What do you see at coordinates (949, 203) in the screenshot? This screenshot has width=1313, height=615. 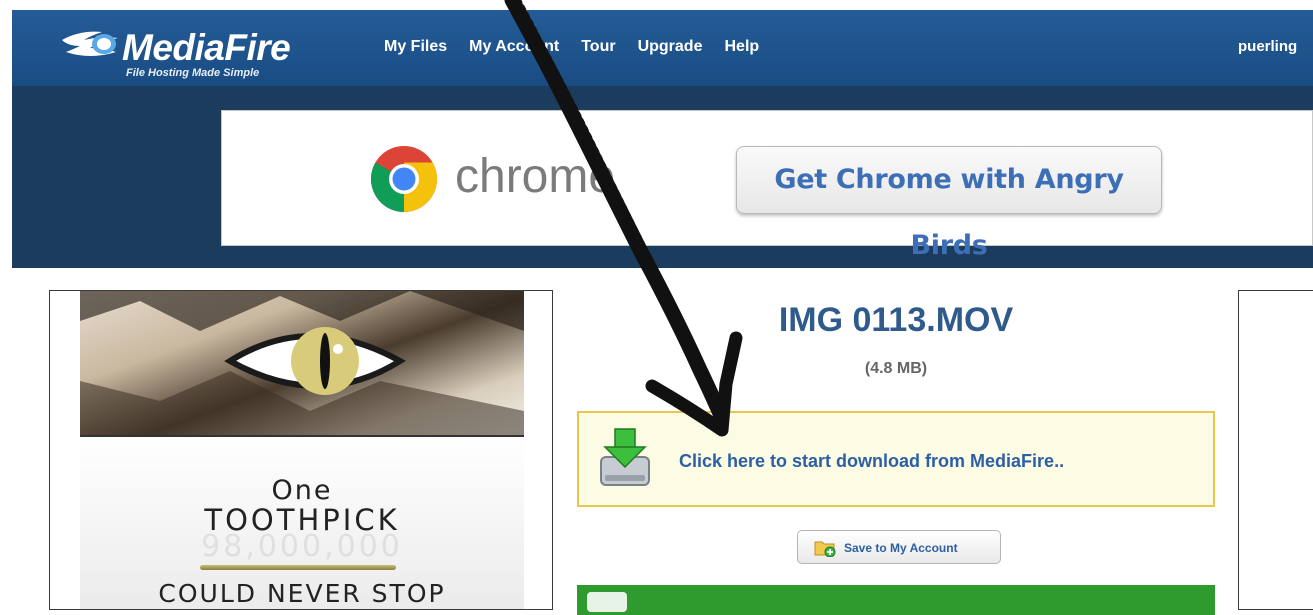 I see `get-chrome-button: Get Chrome with Angry Birds` at bounding box center [949, 203].